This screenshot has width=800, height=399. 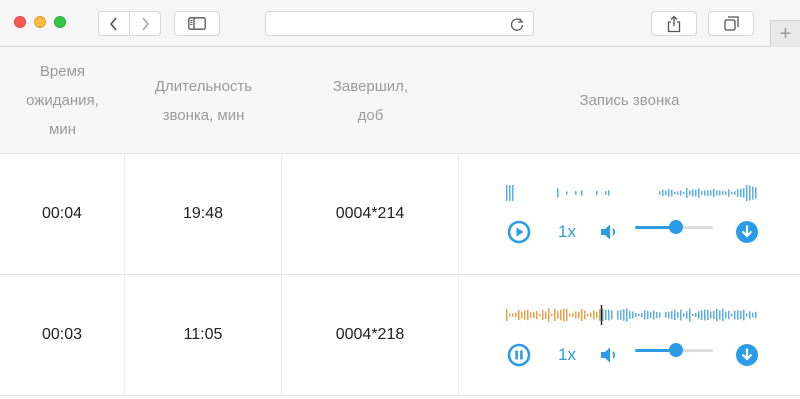 I want to click on chevron-left-icon, so click(x=113, y=23).